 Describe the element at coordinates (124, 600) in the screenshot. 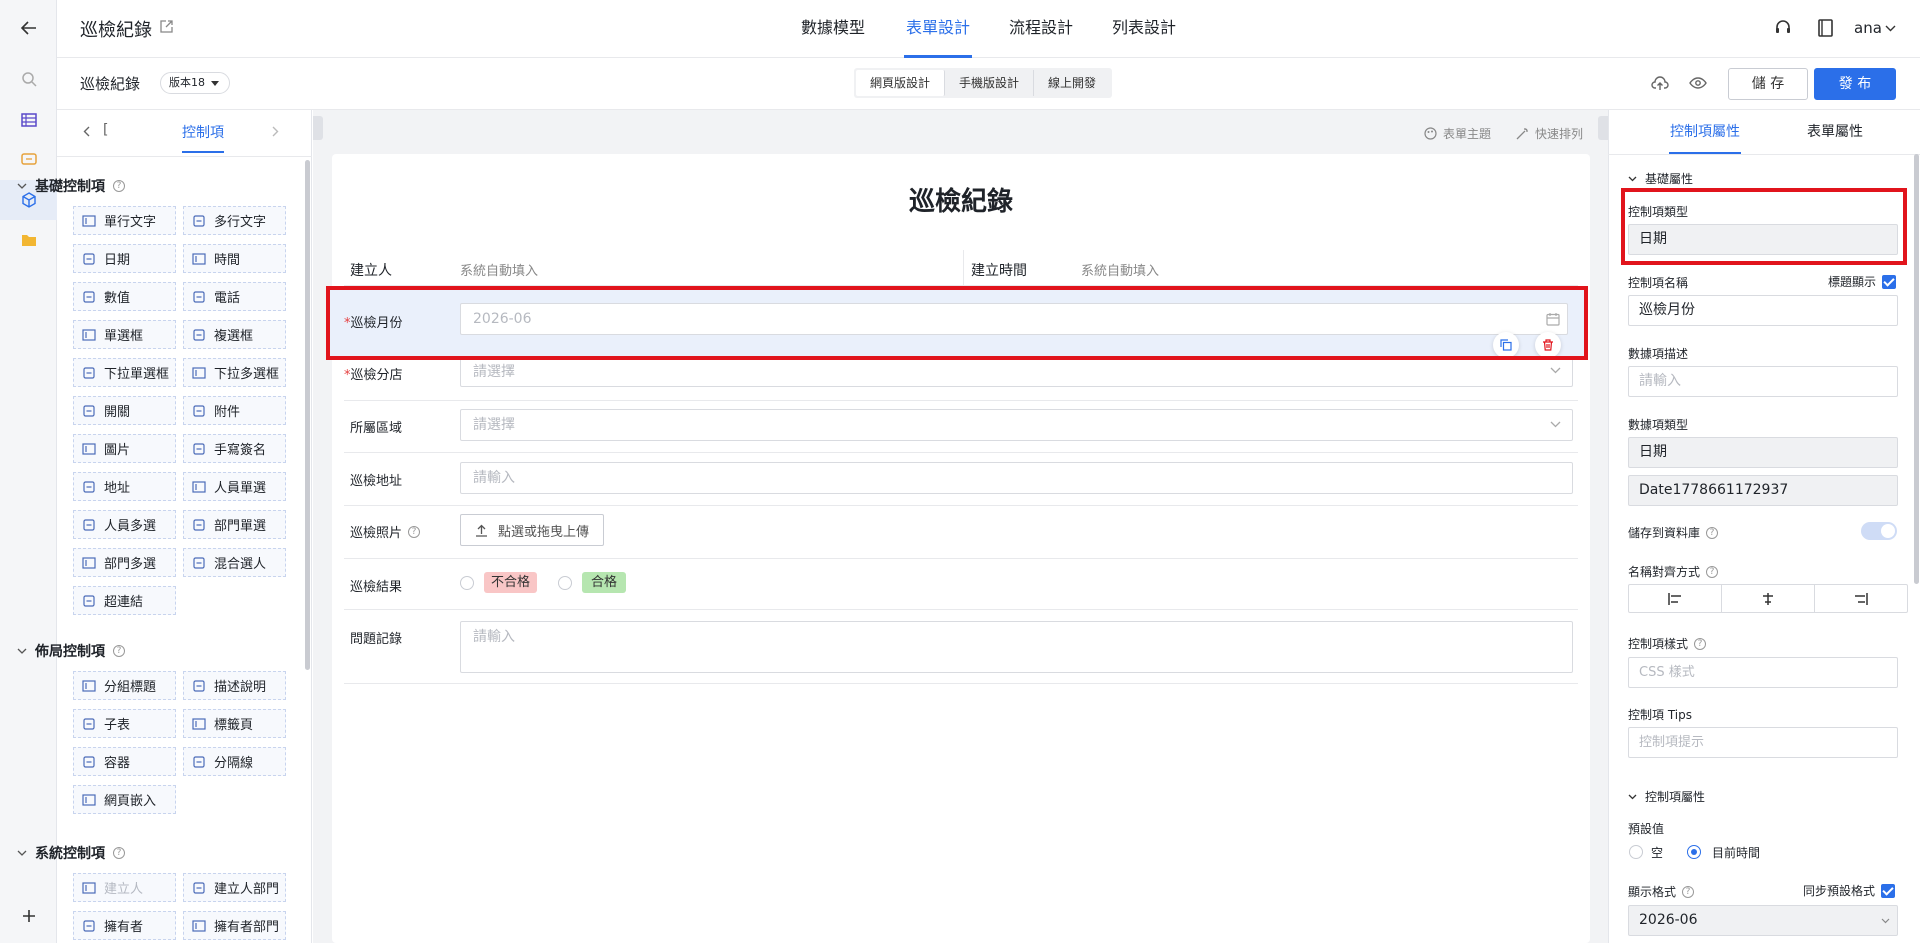

I see `palette-control-item: 超連結` at that location.